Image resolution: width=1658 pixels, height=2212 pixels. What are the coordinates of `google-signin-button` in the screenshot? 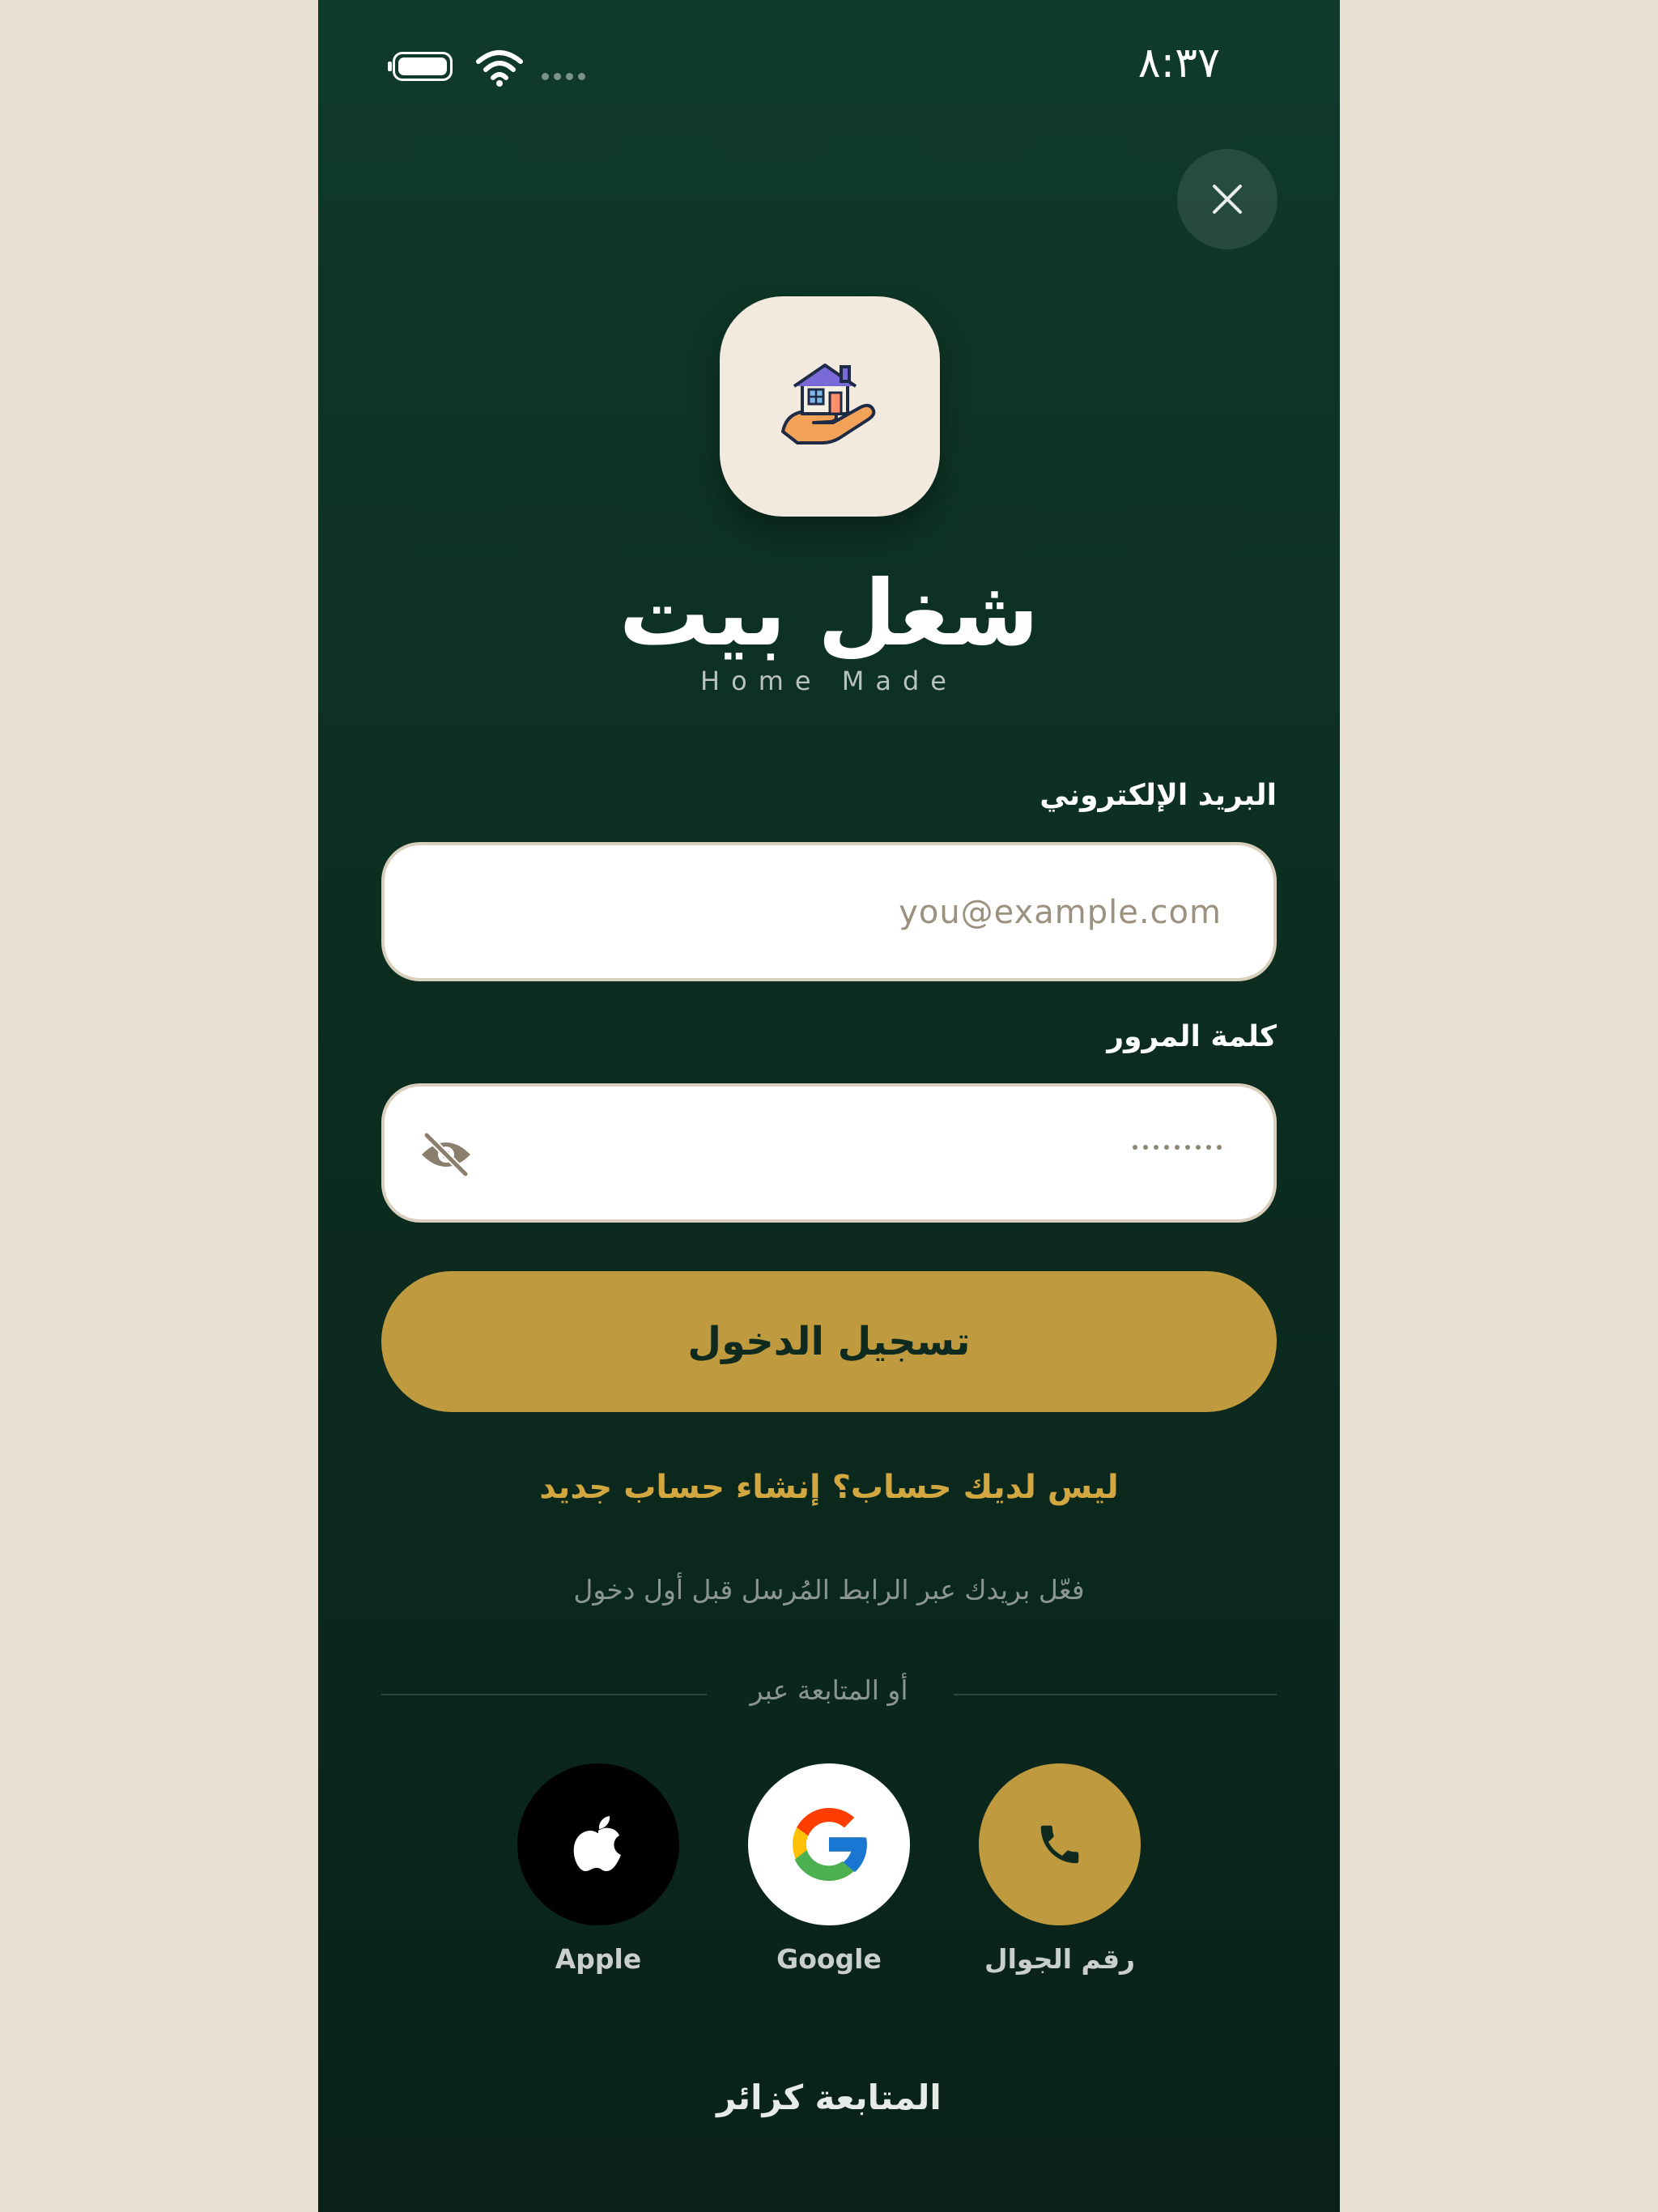 It's located at (829, 1844).